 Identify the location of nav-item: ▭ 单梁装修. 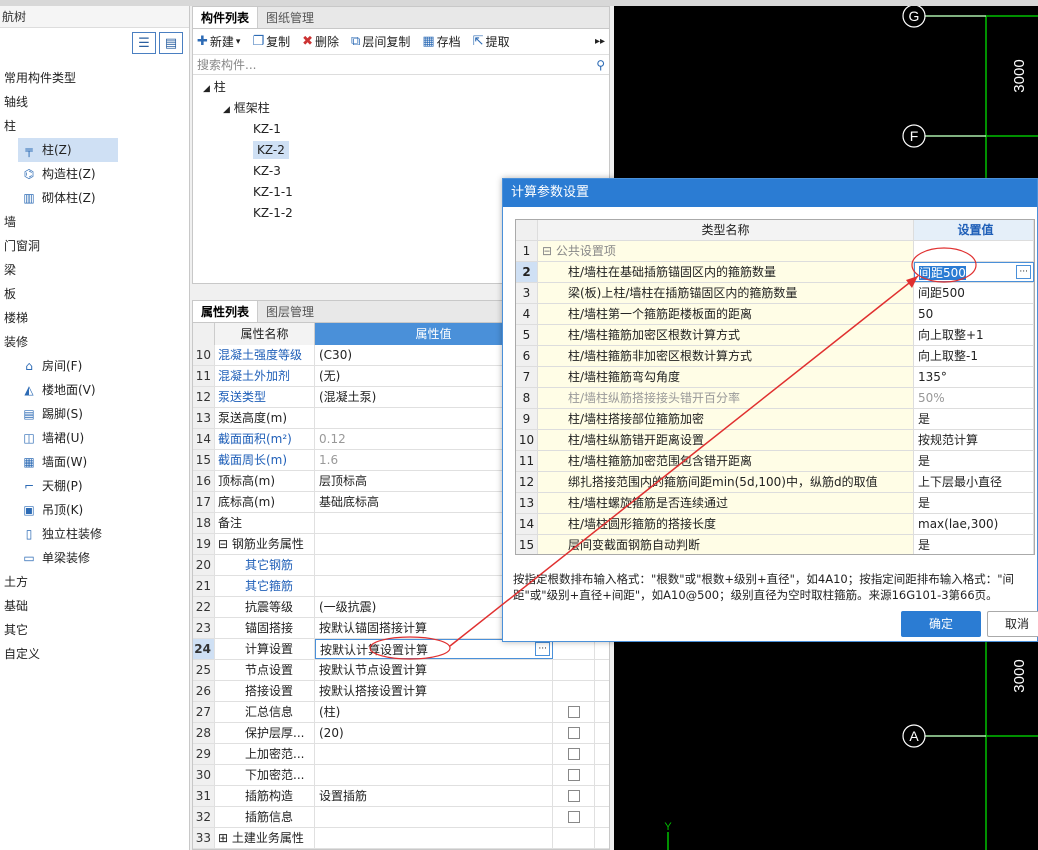
(94, 558).